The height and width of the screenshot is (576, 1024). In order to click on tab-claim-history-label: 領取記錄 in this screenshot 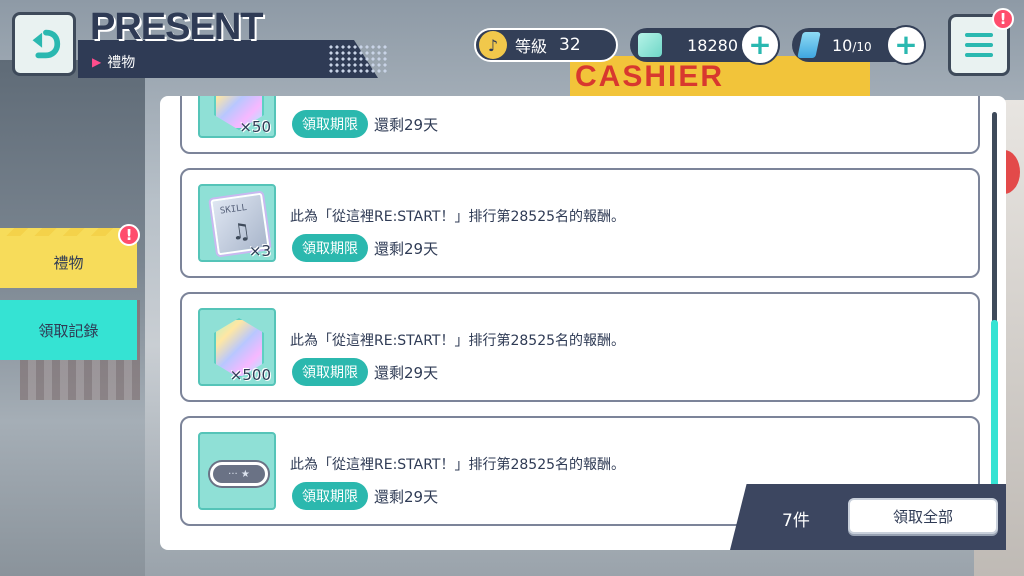, I will do `click(68, 330)`.